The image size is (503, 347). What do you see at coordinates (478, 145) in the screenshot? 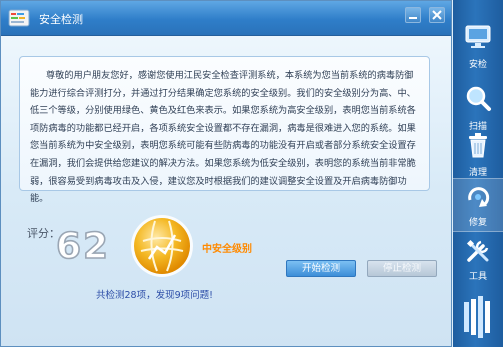
I see `trash-icon` at bounding box center [478, 145].